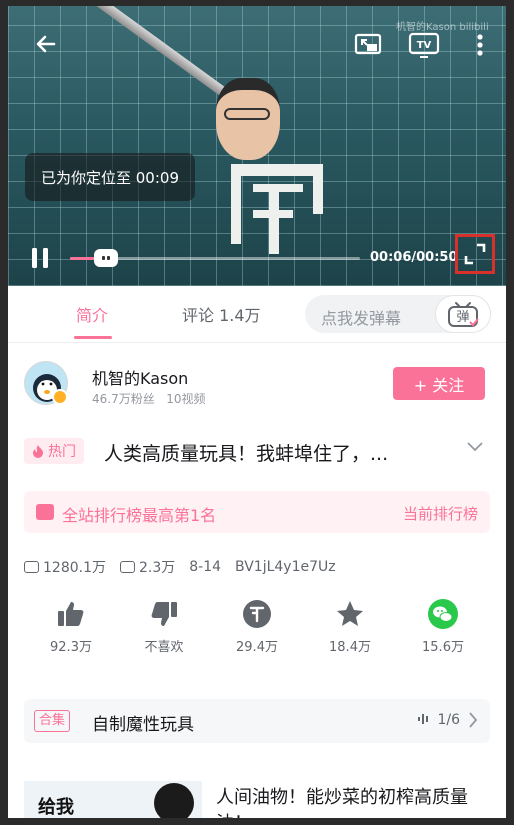  Describe the element at coordinates (221, 314) in the screenshot. I see `tab-comments: 评论 1.4万` at that location.